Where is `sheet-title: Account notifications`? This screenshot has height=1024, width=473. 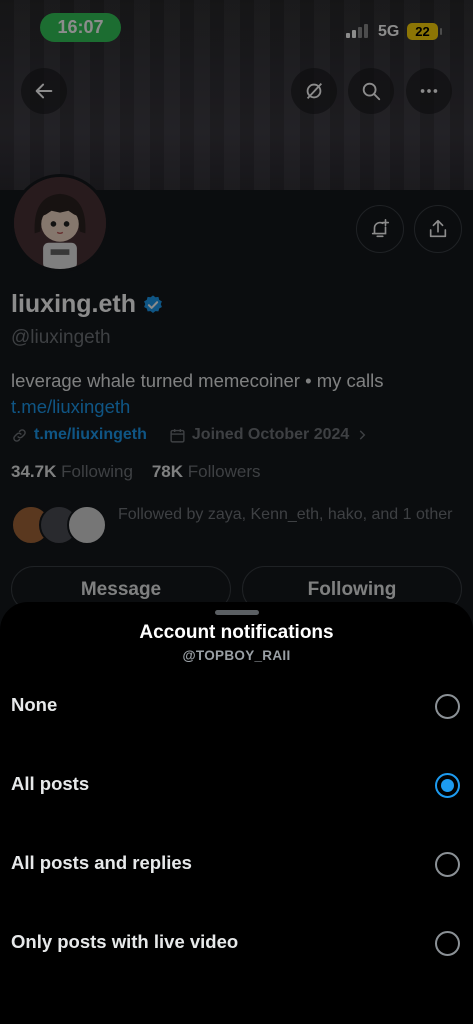
sheet-title: Account notifications is located at coordinates (236, 632).